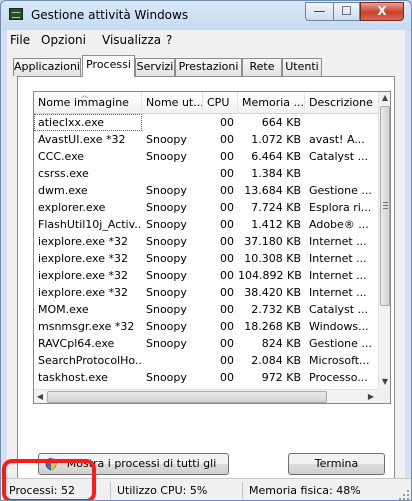  I want to click on menu-view: Visualizza, so click(131, 40).